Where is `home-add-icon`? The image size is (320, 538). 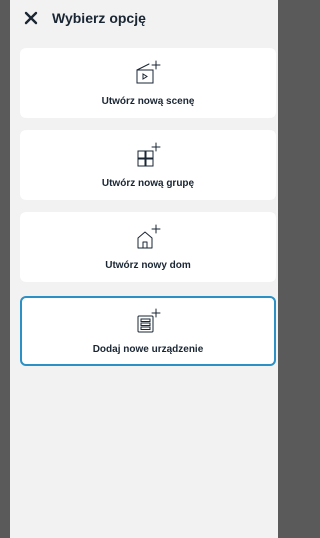 home-add-icon is located at coordinates (148, 237).